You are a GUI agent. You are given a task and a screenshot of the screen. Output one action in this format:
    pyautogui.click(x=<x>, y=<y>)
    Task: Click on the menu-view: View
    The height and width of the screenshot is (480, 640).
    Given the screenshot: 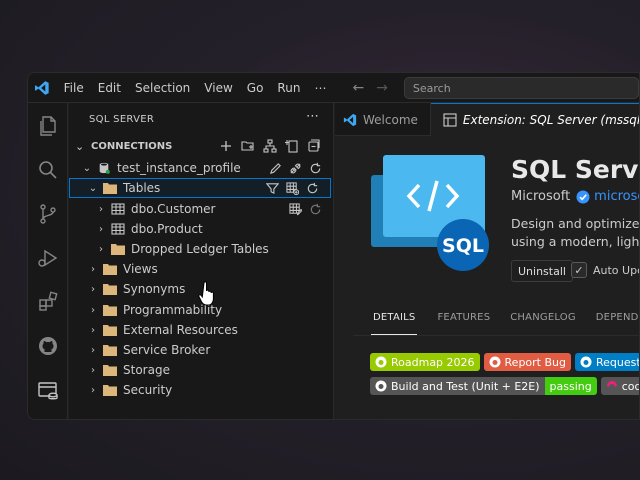 What is the action you would take?
    pyautogui.click(x=218, y=88)
    